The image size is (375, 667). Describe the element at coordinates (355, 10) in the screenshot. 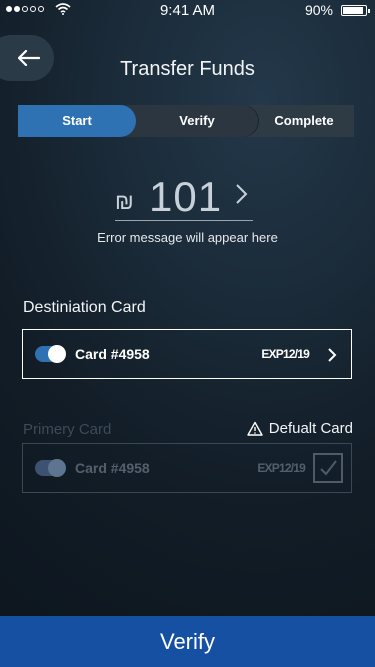

I see `battery-icon` at that location.